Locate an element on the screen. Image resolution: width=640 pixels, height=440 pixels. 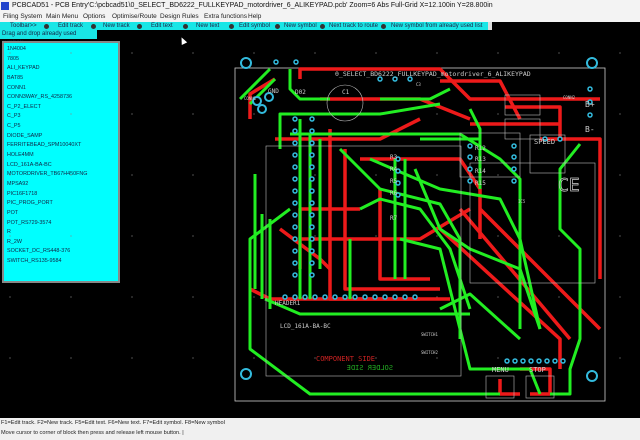
label-stop: STOP is located at coordinates (537, 370).